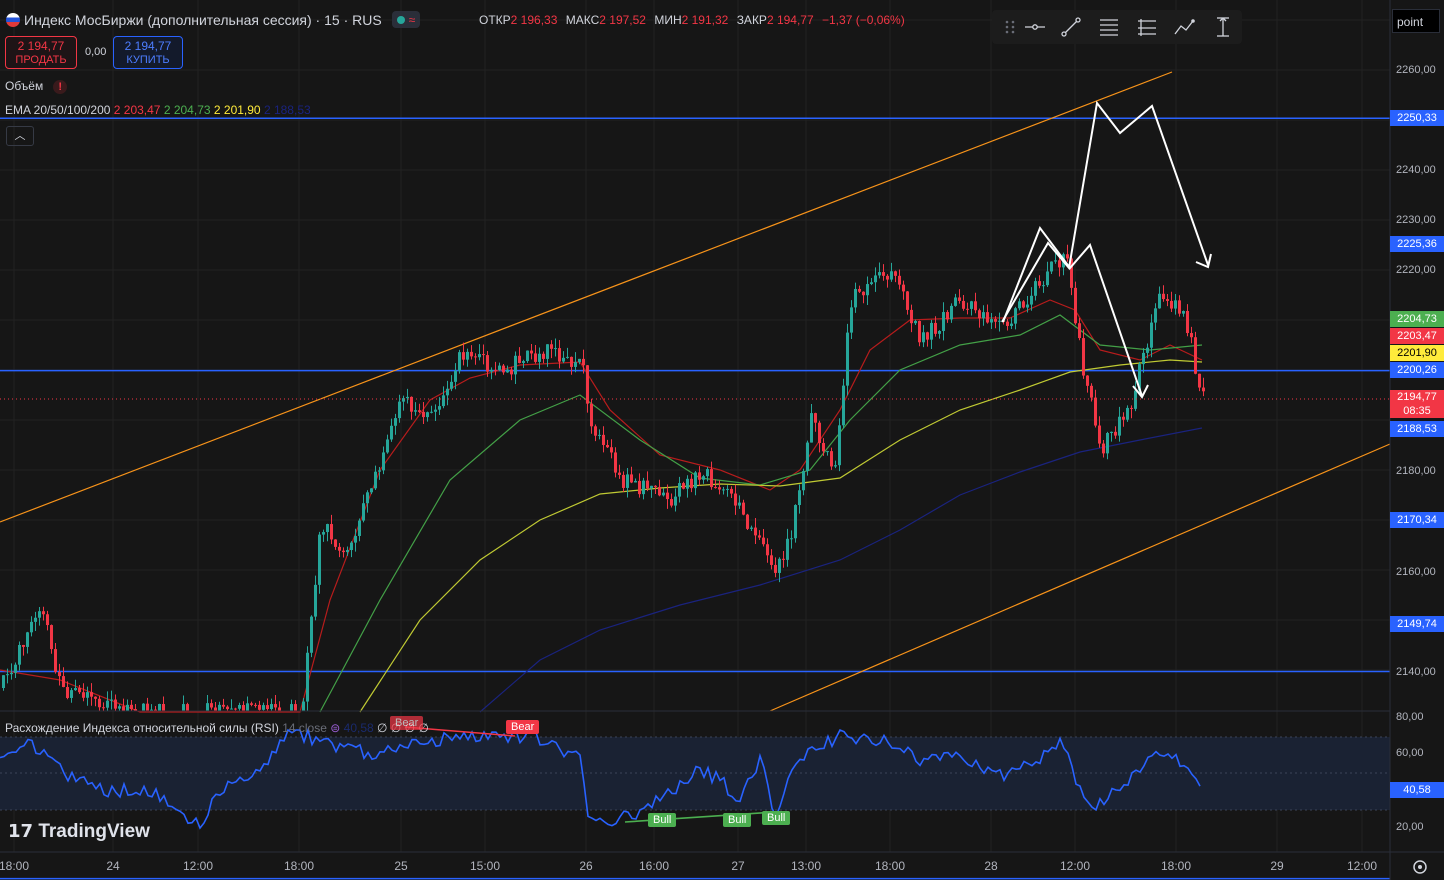 The height and width of the screenshot is (880, 1444). Describe the element at coordinates (1035, 27) in the screenshot. I see `horizontal-ray-icon` at that location.